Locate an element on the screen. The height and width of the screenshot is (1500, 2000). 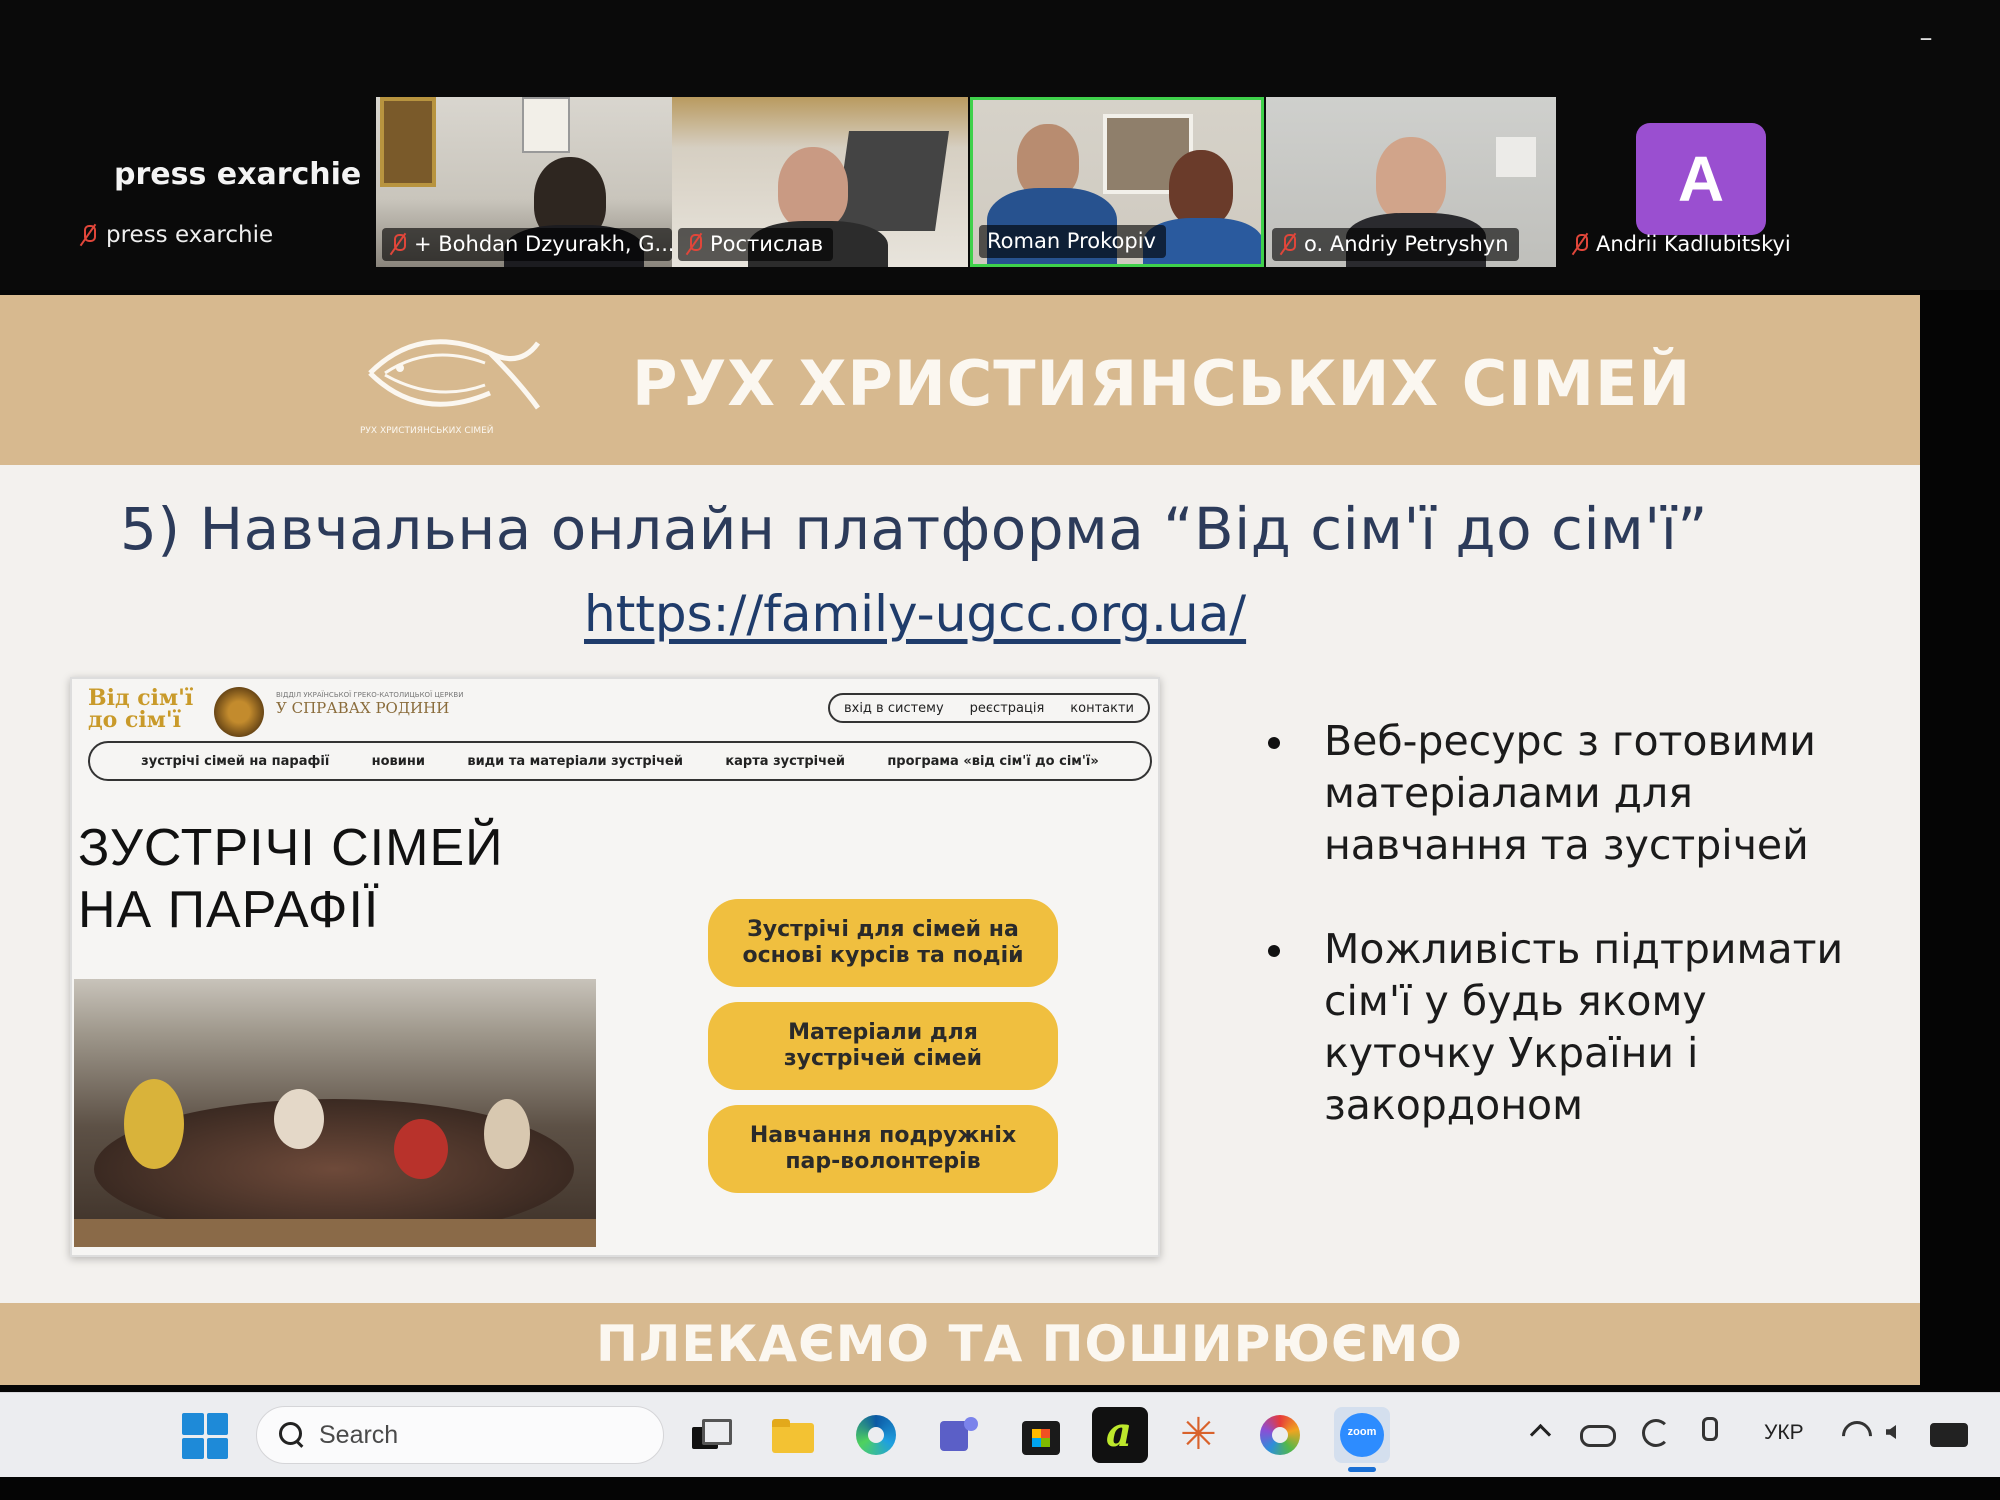
participant-name: Roman Prokopiv is located at coordinates (1071, 241).